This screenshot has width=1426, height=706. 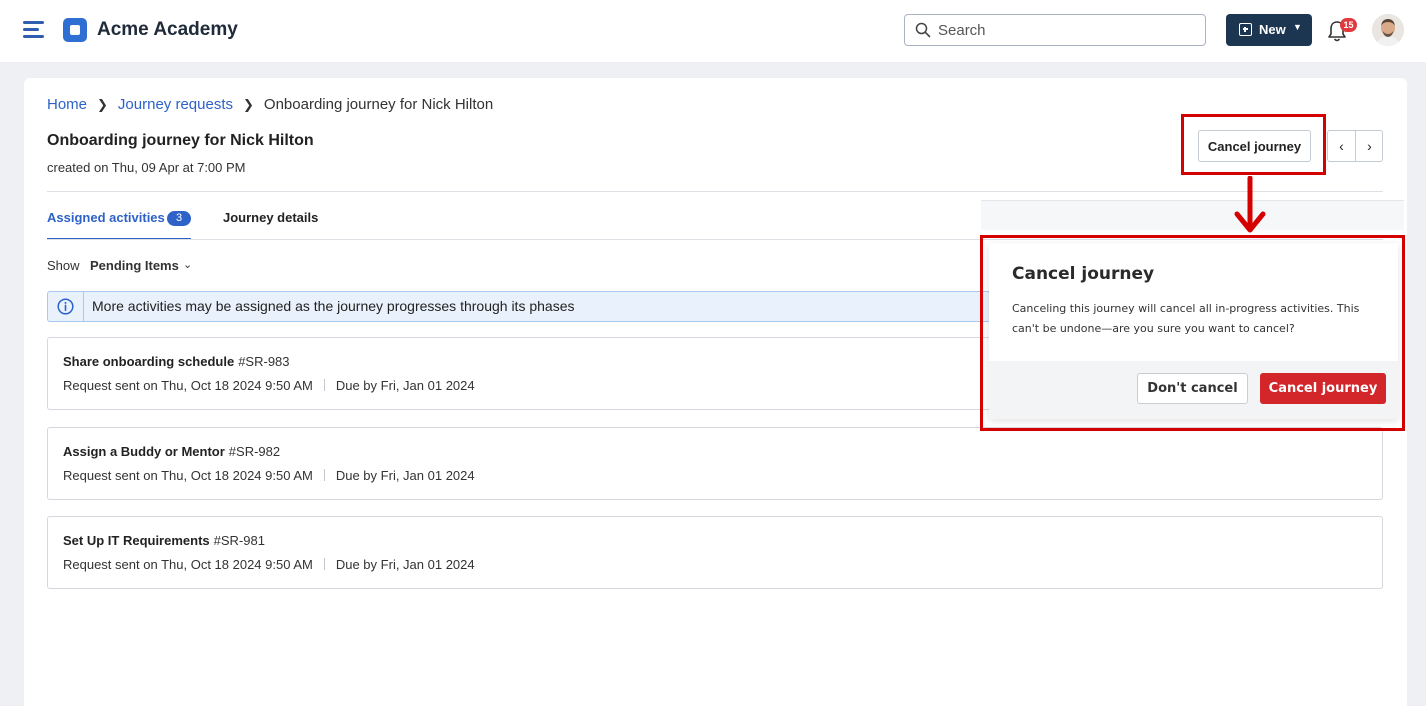 What do you see at coordinates (270, 217) in the screenshot?
I see `tab-journey-details: Journey details` at bounding box center [270, 217].